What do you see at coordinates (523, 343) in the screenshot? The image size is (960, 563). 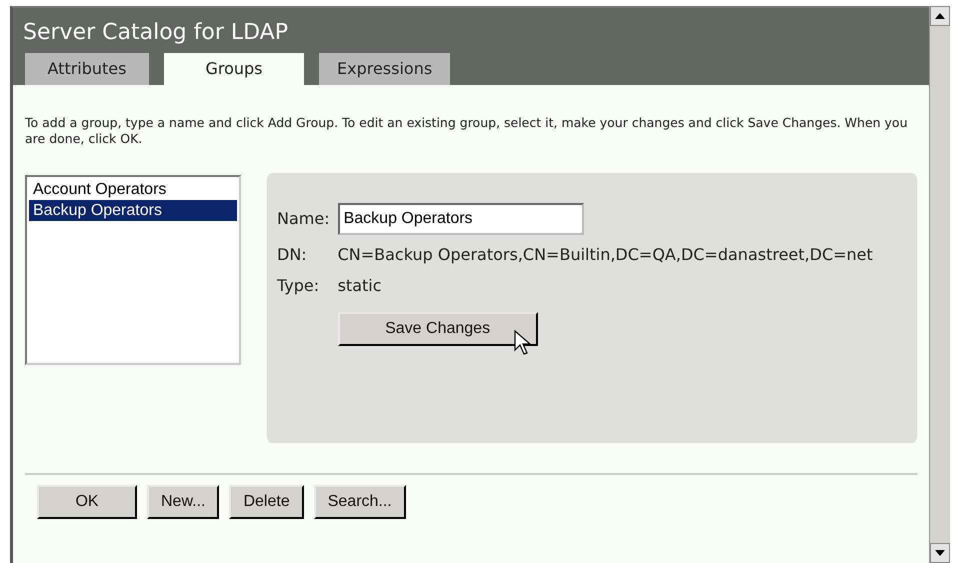 I see `cursor-icon` at bounding box center [523, 343].